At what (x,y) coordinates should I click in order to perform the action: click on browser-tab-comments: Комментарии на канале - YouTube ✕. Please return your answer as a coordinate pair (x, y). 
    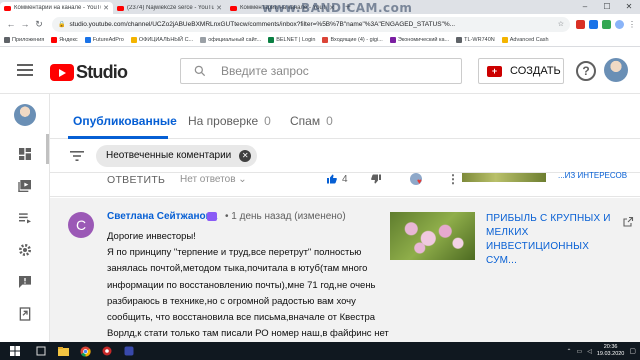
    Looking at the image, I should click on (56, 8).